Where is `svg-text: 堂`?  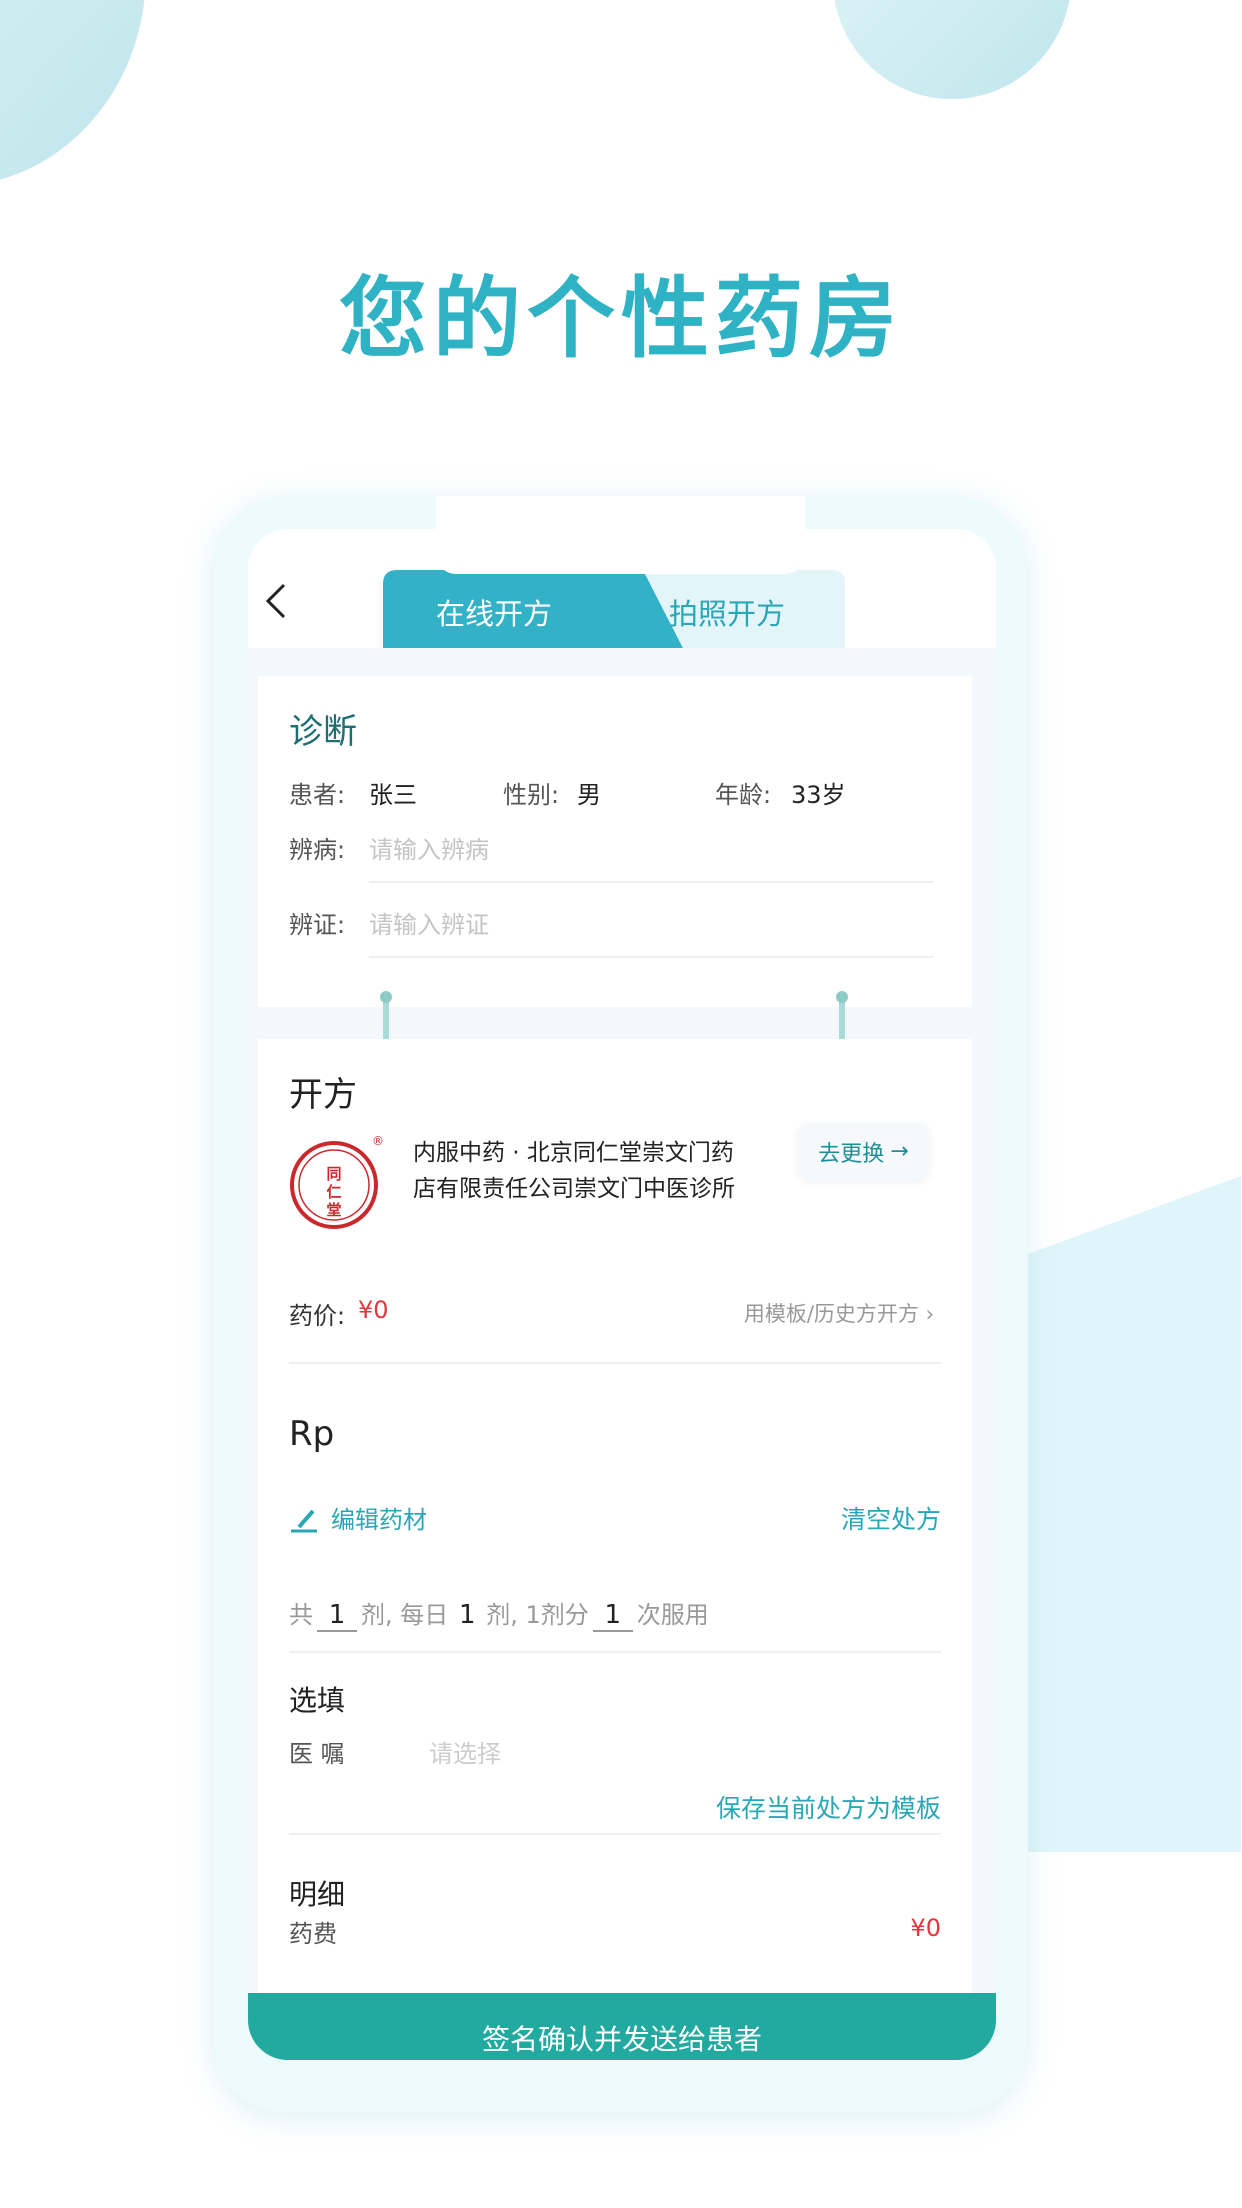 svg-text: 堂 is located at coordinates (333, 1210).